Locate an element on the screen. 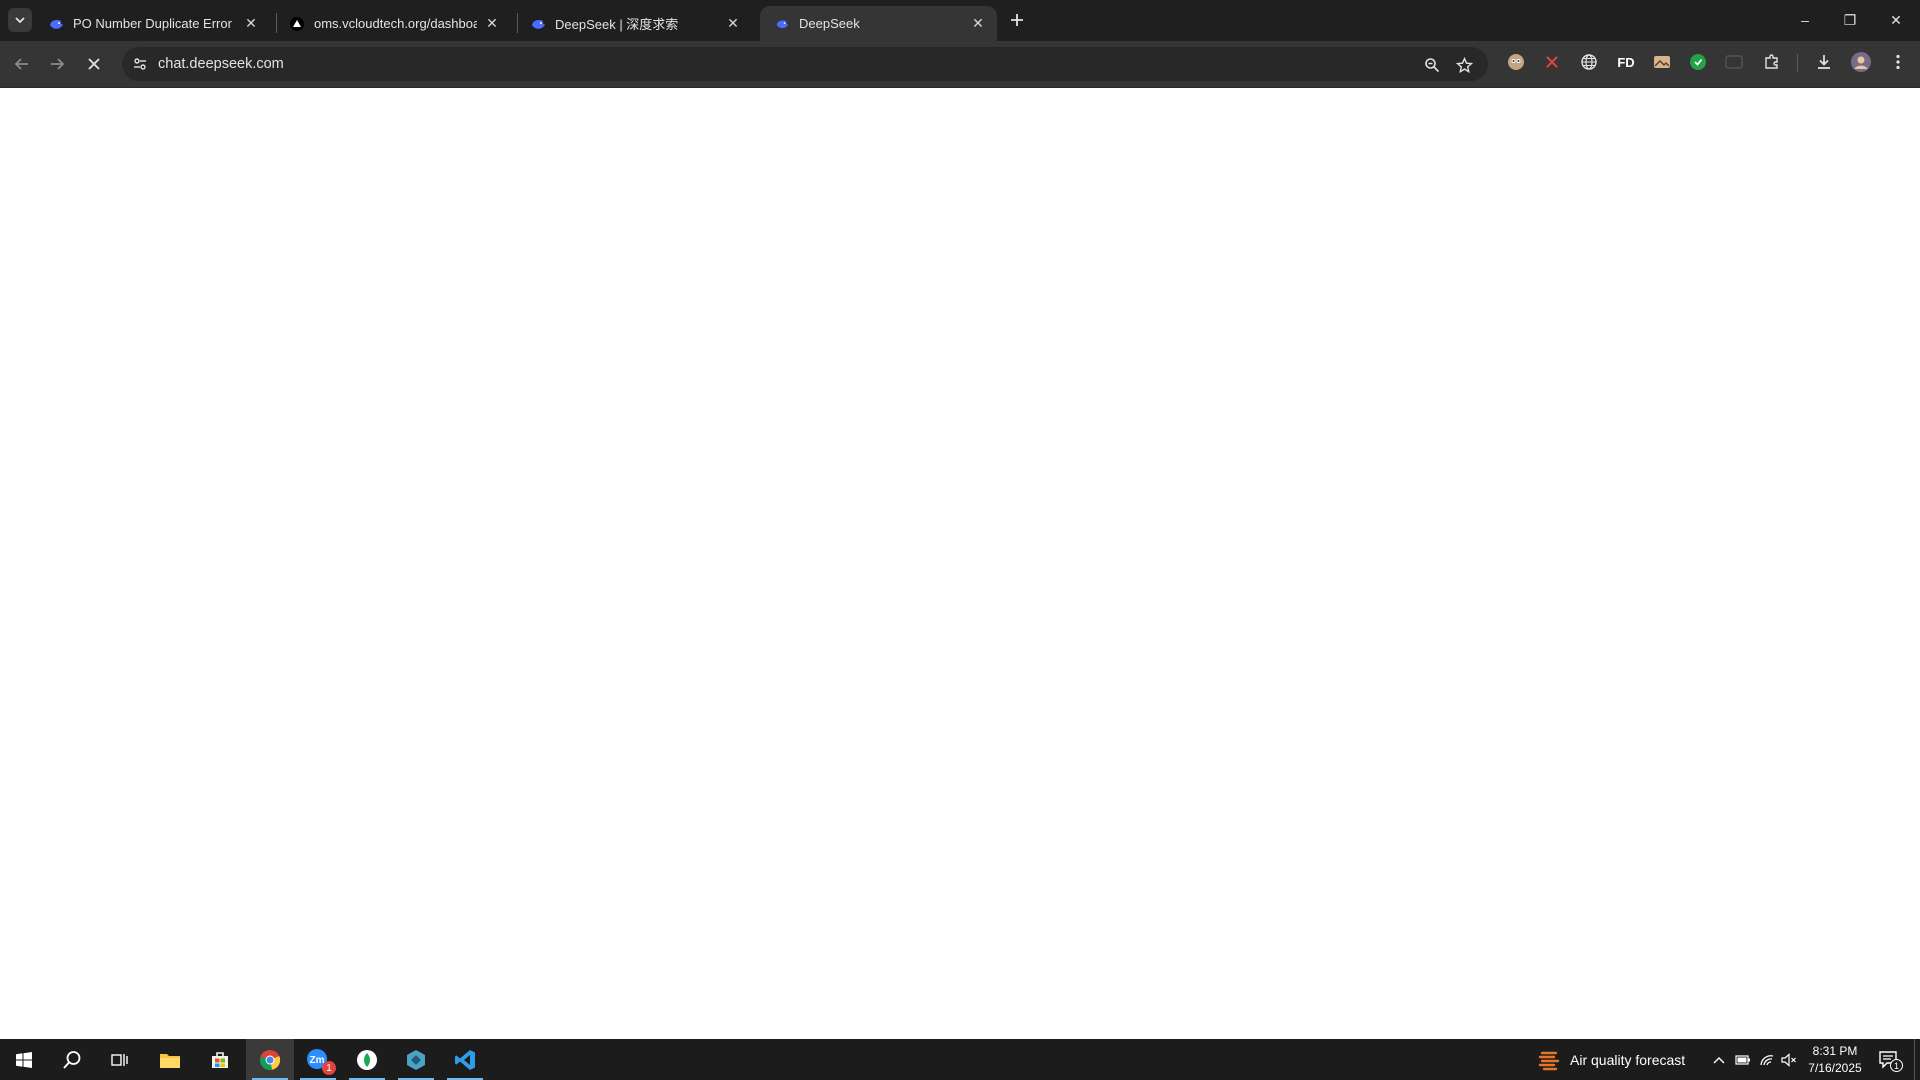 This screenshot has height=1080, width=1920. show-hidden-icons-button is located at coordinates (1719, 1059).